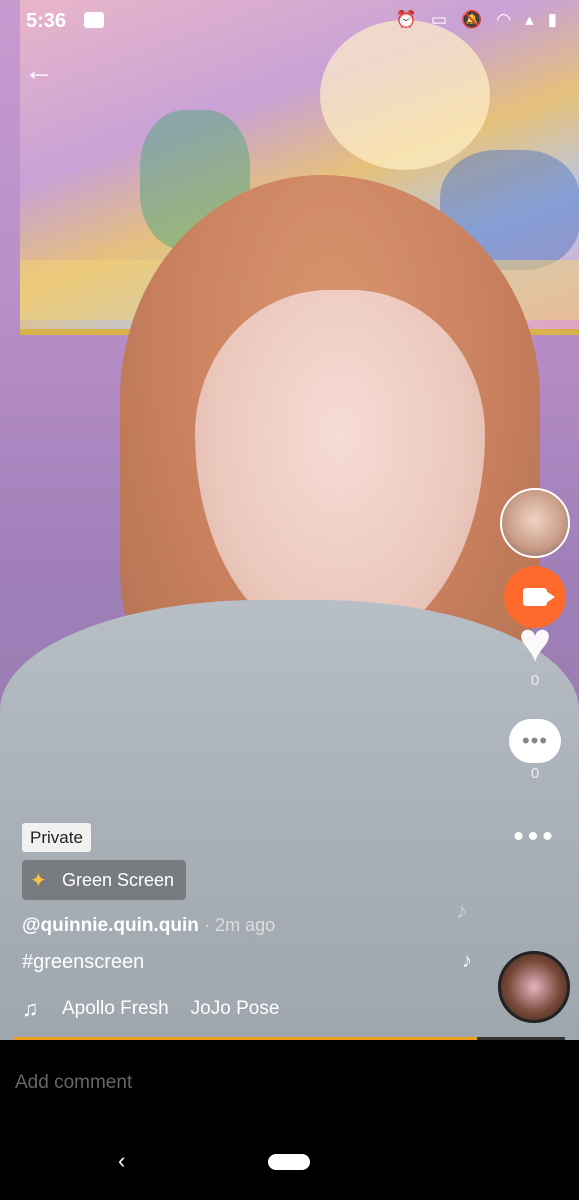 The height and width of the screenshot is (1200, 579). Describe the element at coordinates (94, 20) in the screenshot. I see `screen-record-icon` at that location.